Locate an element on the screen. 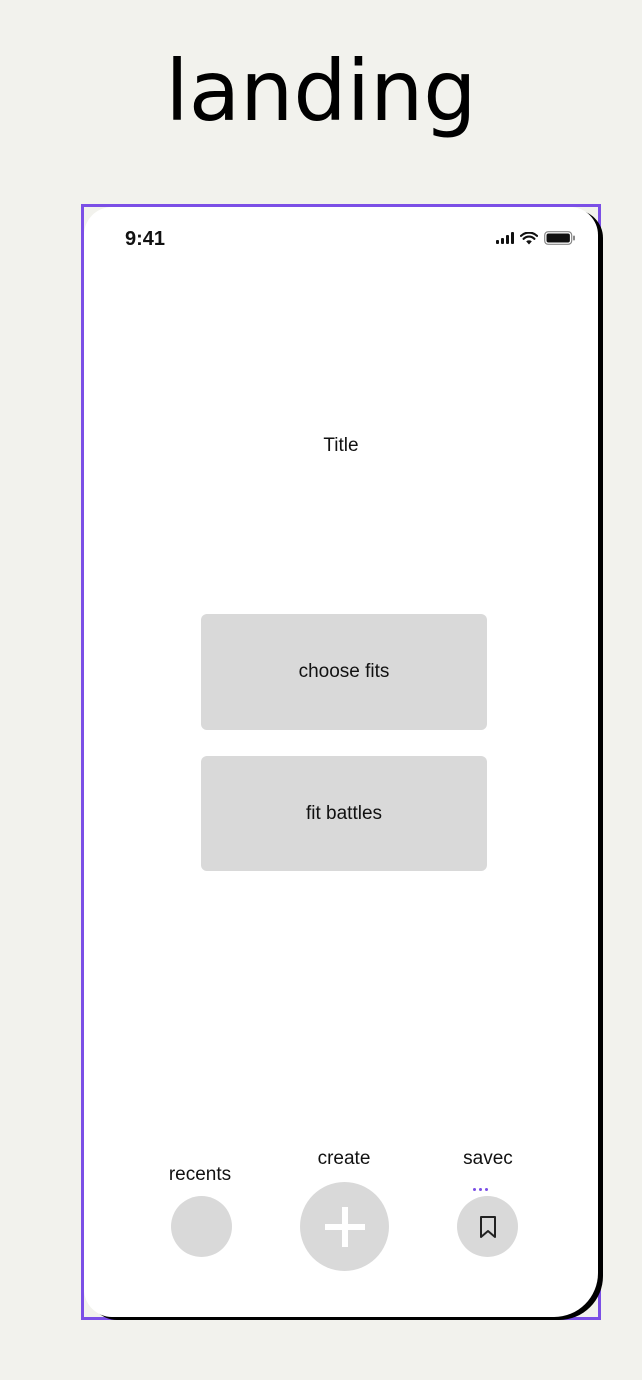  create-button is located at coordinates (344, 1226).